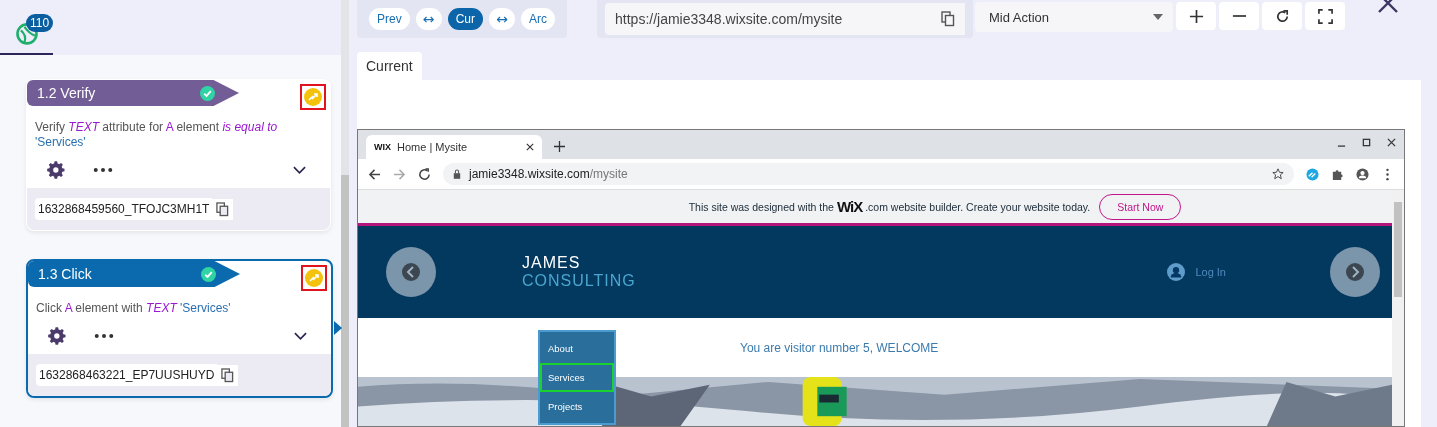 Image resolution: width=1437 pixels, height=427 pixels. I want to click on zoom-in-button, so click(1196, 16).